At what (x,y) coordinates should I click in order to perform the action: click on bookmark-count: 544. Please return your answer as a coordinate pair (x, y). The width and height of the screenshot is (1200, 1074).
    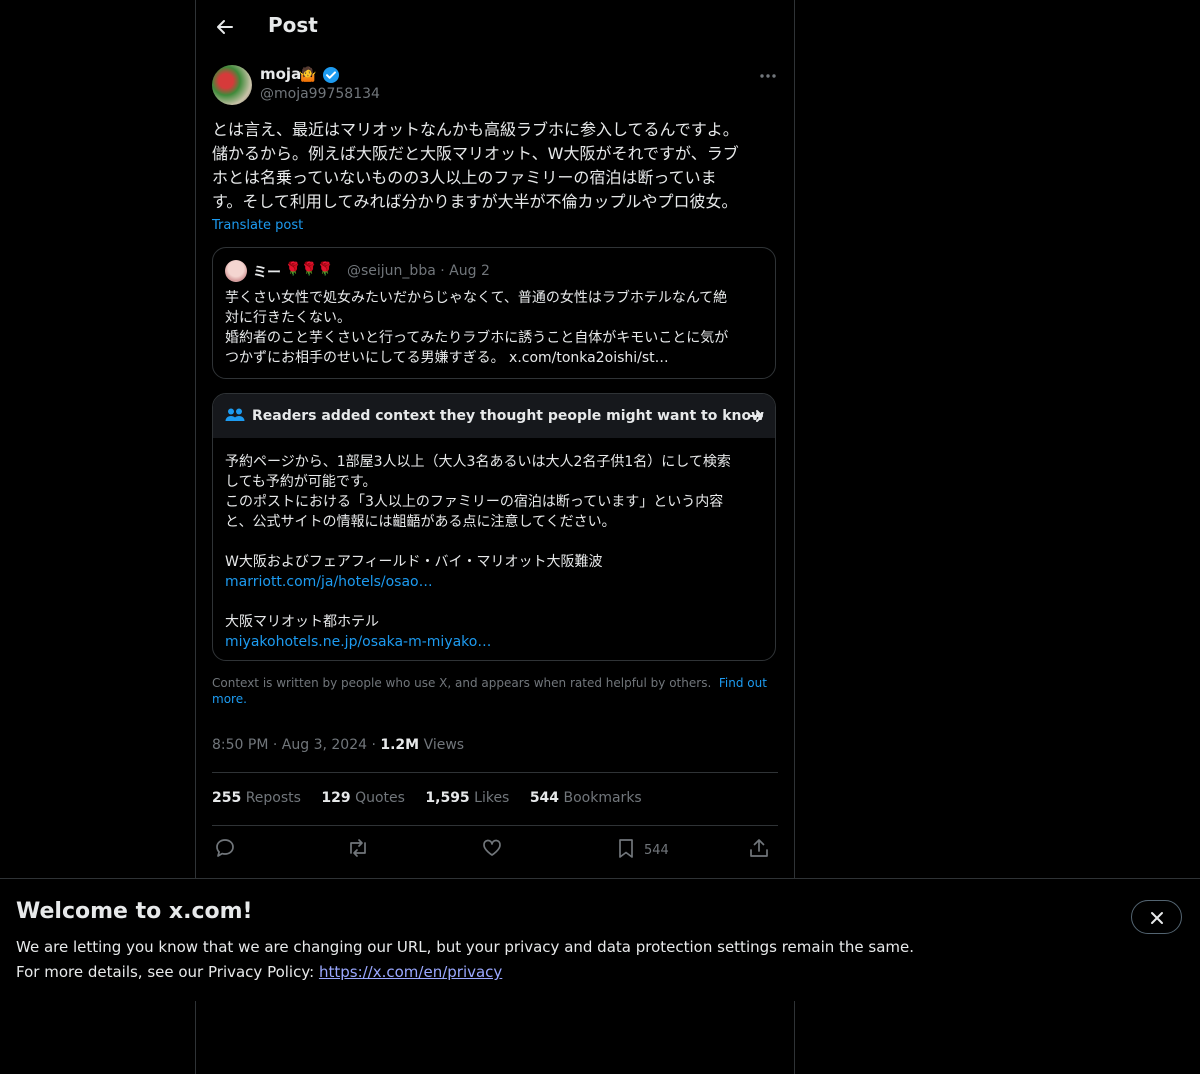
    Looking at the image, I should click on (656, 850).